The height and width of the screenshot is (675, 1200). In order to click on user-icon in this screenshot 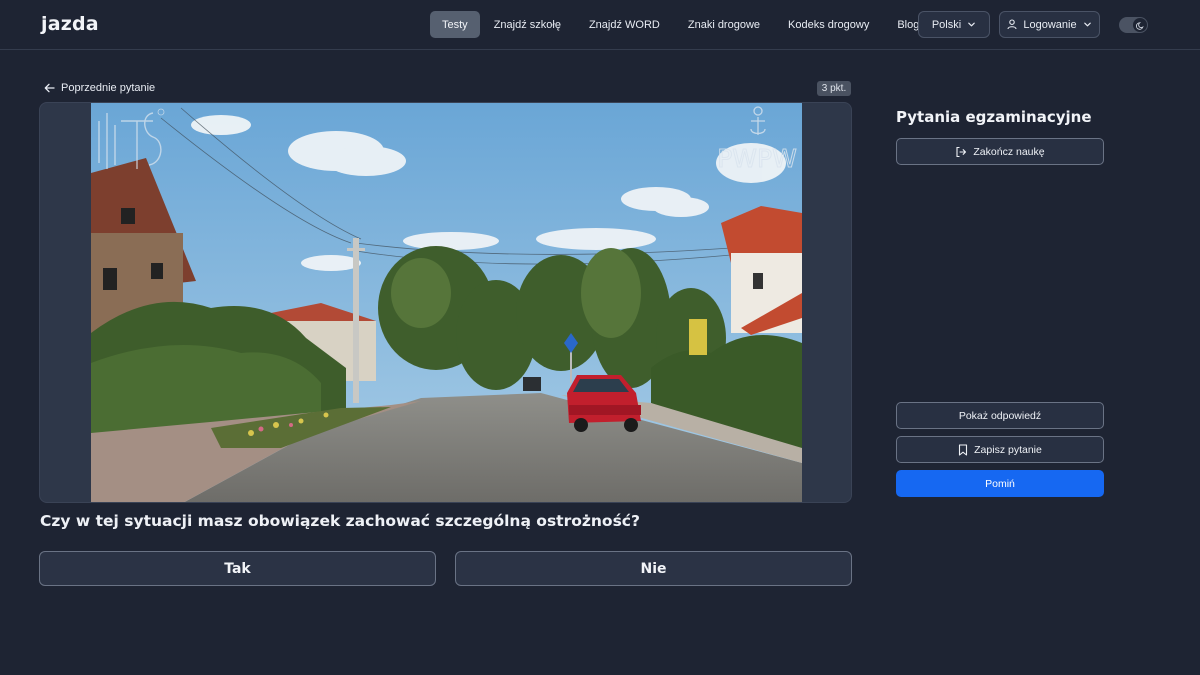, I will do `click(1012, 24)`.